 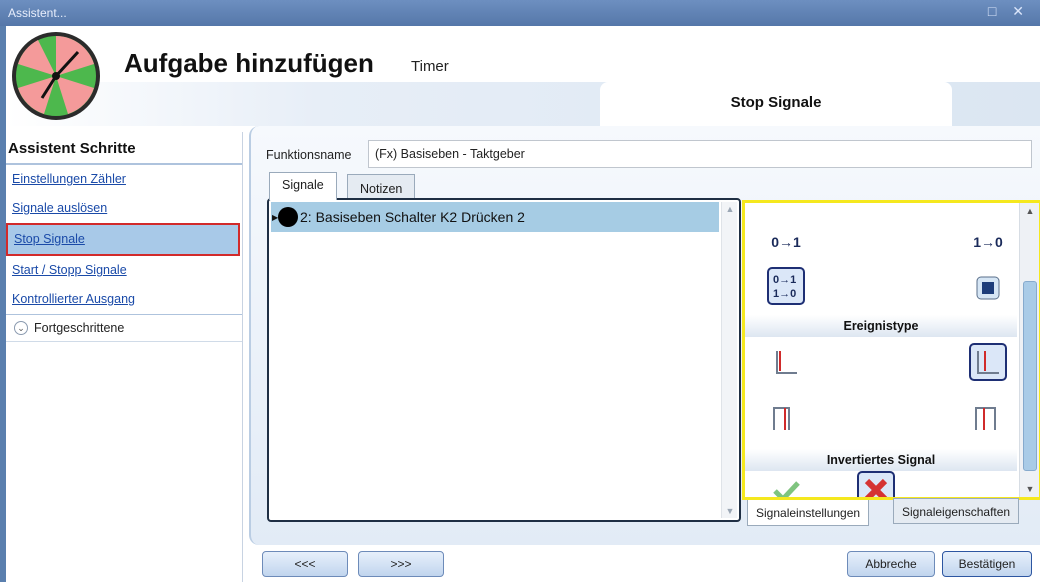 I want to click on state-icon, so click(x=988, y=288).